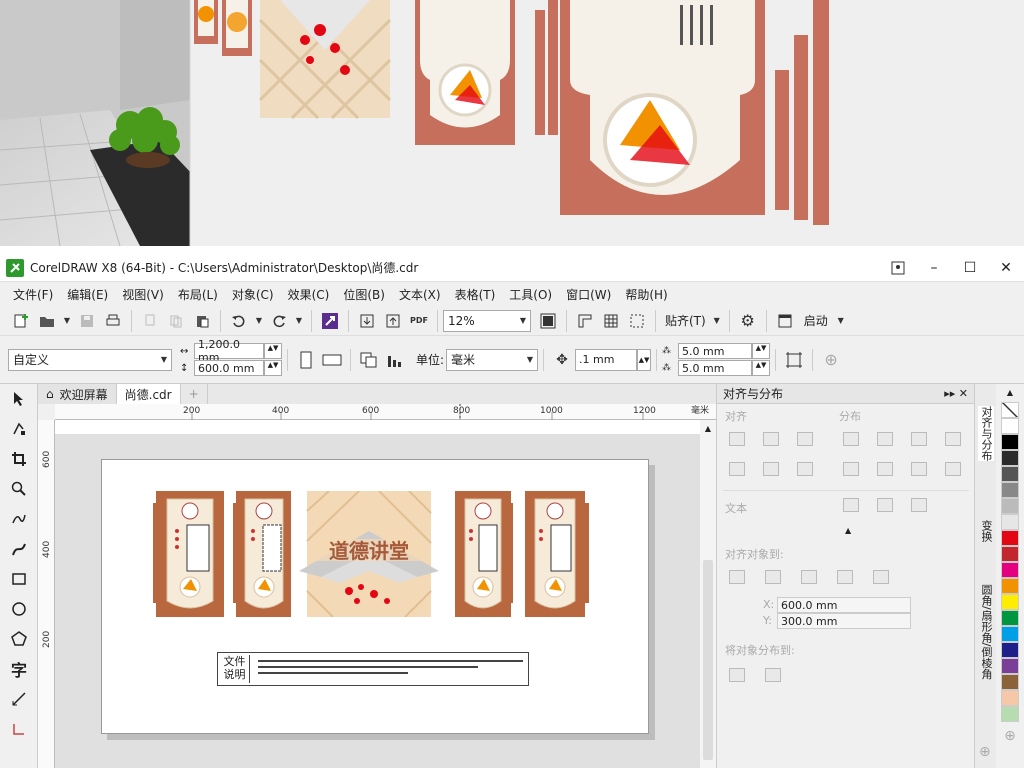 This screenshot has height=771, width=1024. Describe the element at coordinates (805, 469) in the screenshot. I see `align-bottom-icon` at that location.